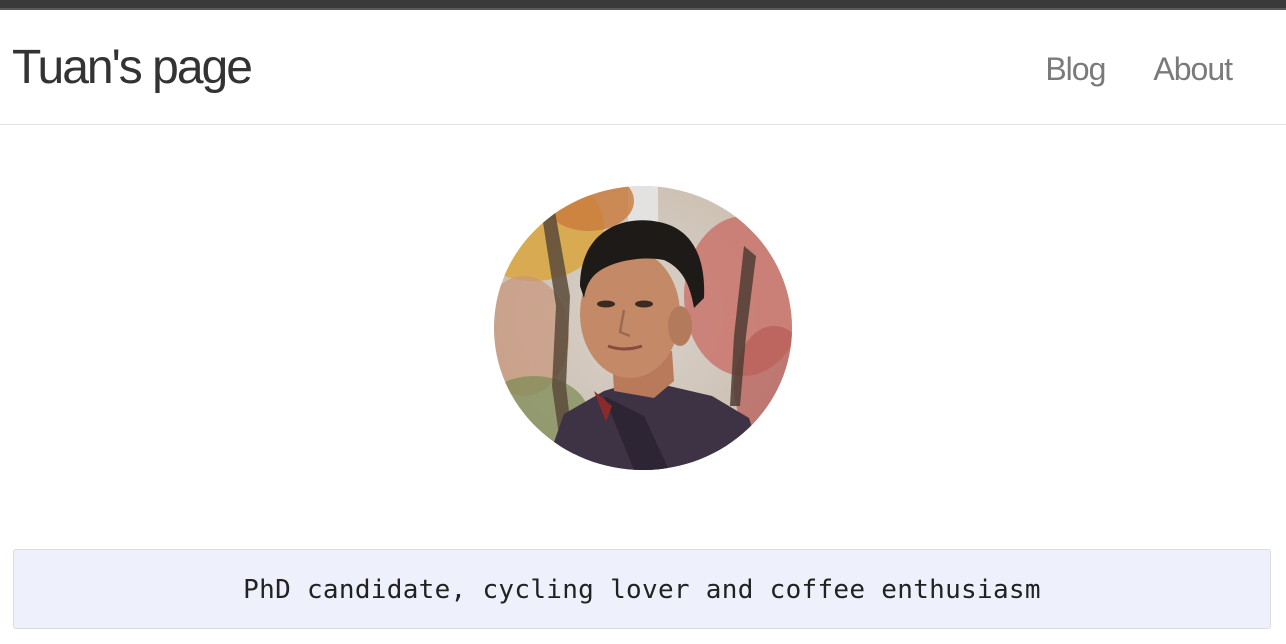 Image resolution: width=1286 pixels, height=644 pixels. What do you see at coordinates (643, 328) in the screenshot?
I see `profile-avatar` at bounding box center [643, 328].